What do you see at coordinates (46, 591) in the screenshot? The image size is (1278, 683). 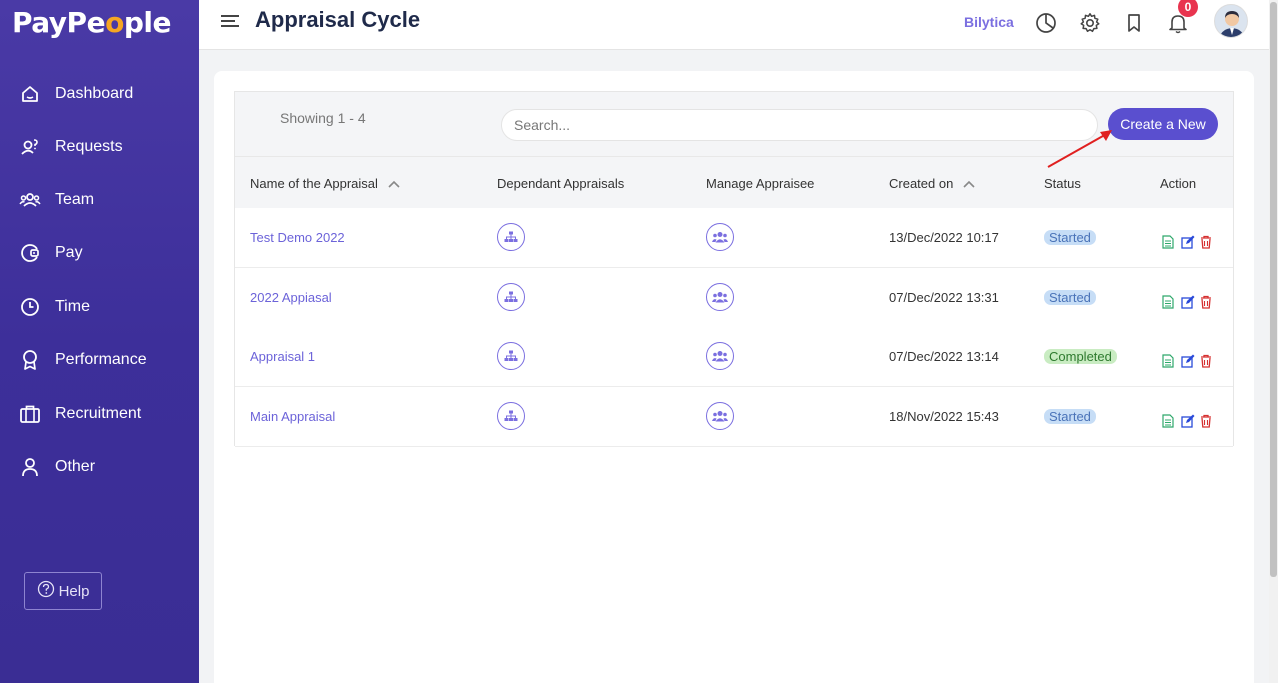 I see `question-circle-icon` at bounding box center [46, 591].